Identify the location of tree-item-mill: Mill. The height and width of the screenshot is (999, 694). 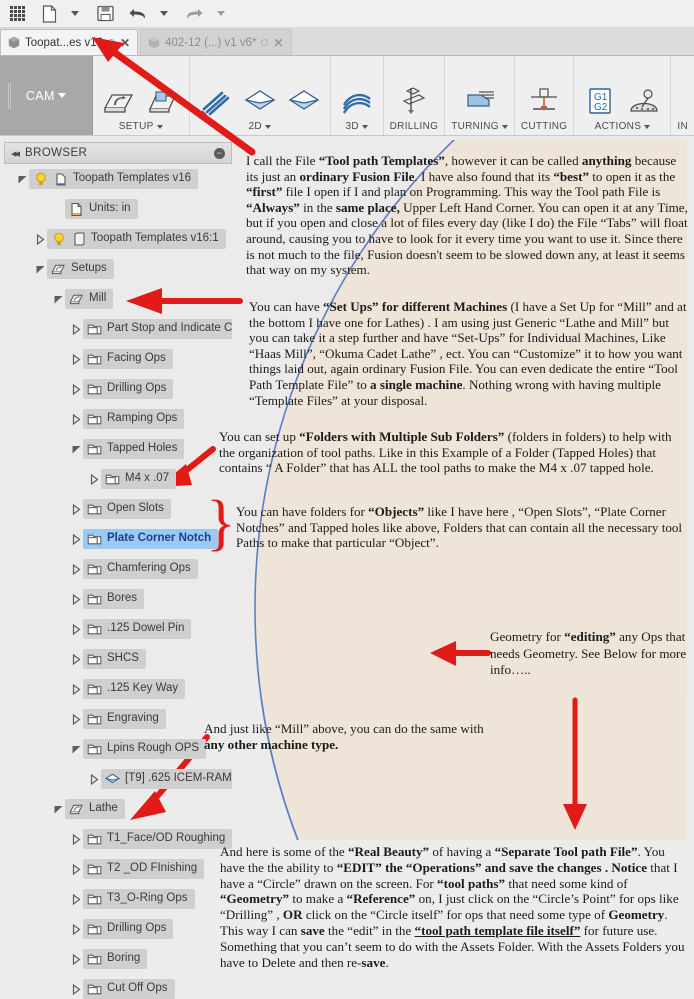
(116, 299).